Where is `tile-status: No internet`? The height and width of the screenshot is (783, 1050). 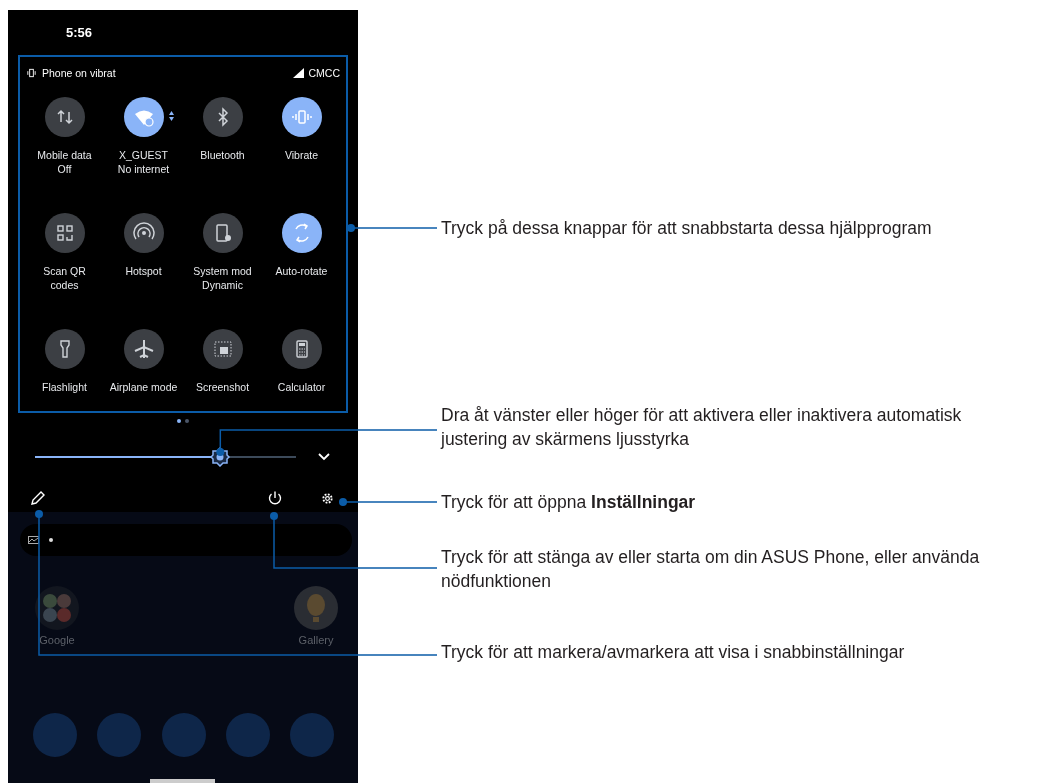 tile-status: No internet is located at coordinates (143, 169).